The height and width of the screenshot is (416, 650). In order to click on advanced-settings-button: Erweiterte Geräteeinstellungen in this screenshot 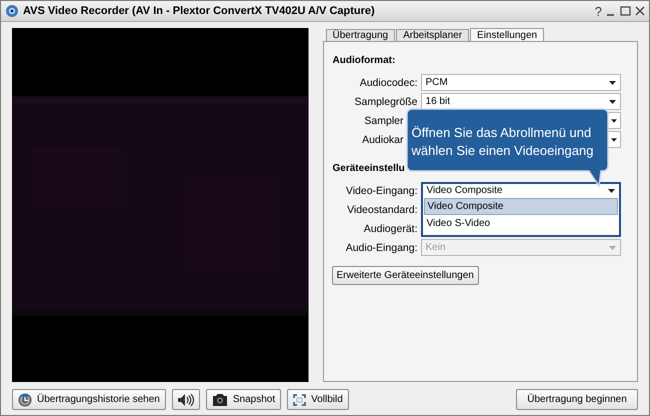, I will do `click(405, 275)`.